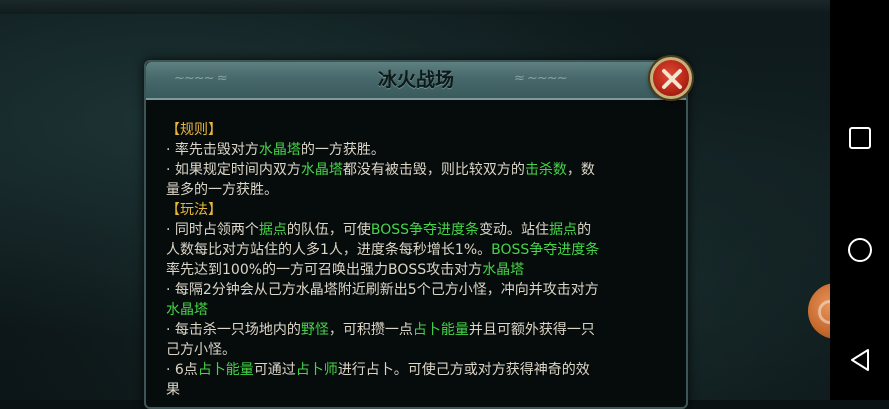 The width and height of the screenshot is (889, 409). What do you see at coordinates (421, 310) in the screenshot?
I see `rules-line: 水晶塔` at bounding box center [421, 310].